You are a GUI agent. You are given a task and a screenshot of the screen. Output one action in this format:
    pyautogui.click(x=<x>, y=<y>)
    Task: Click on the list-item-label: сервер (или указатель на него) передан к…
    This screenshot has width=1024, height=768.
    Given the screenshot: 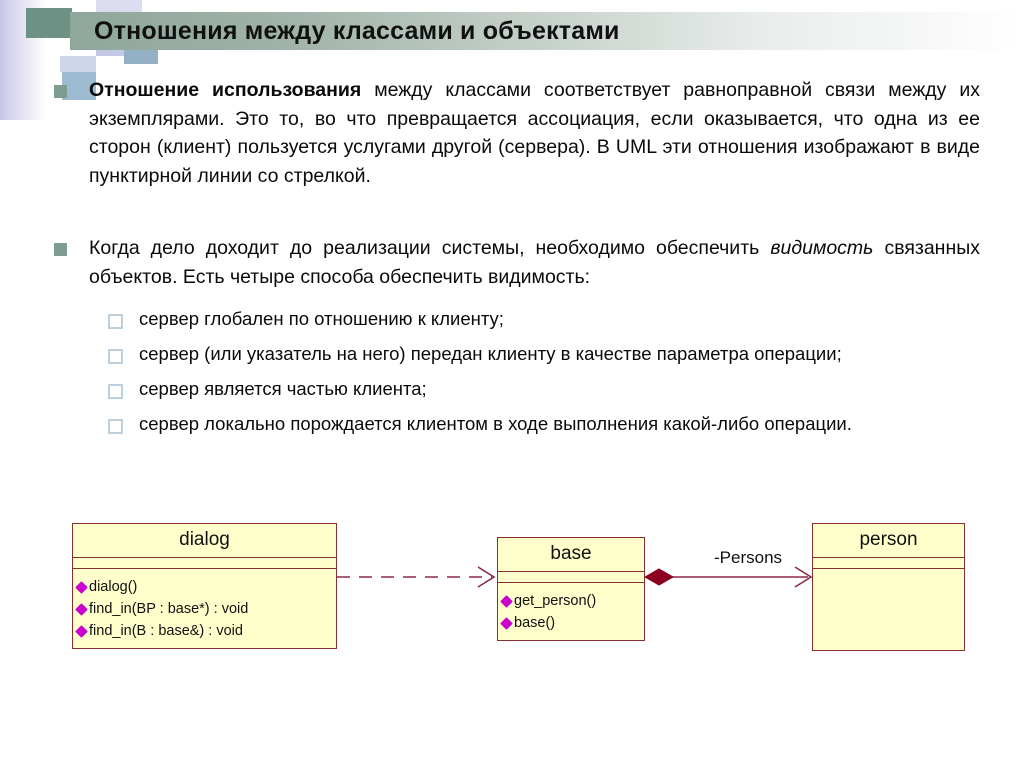 What is the action you would take?
    pyautogui.click(x=490, y=353)
    